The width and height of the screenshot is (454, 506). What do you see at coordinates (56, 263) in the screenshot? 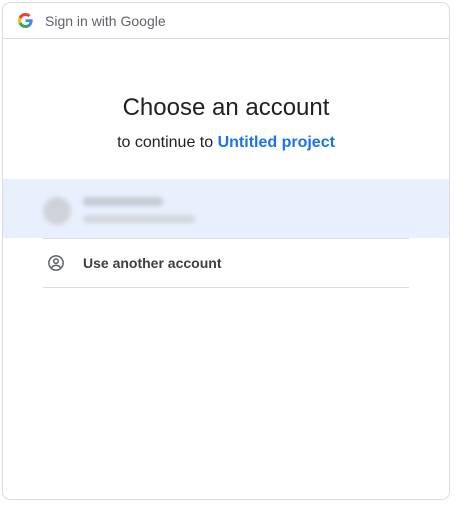
I see `account-circle-icon` at bounding box center [56, 263].